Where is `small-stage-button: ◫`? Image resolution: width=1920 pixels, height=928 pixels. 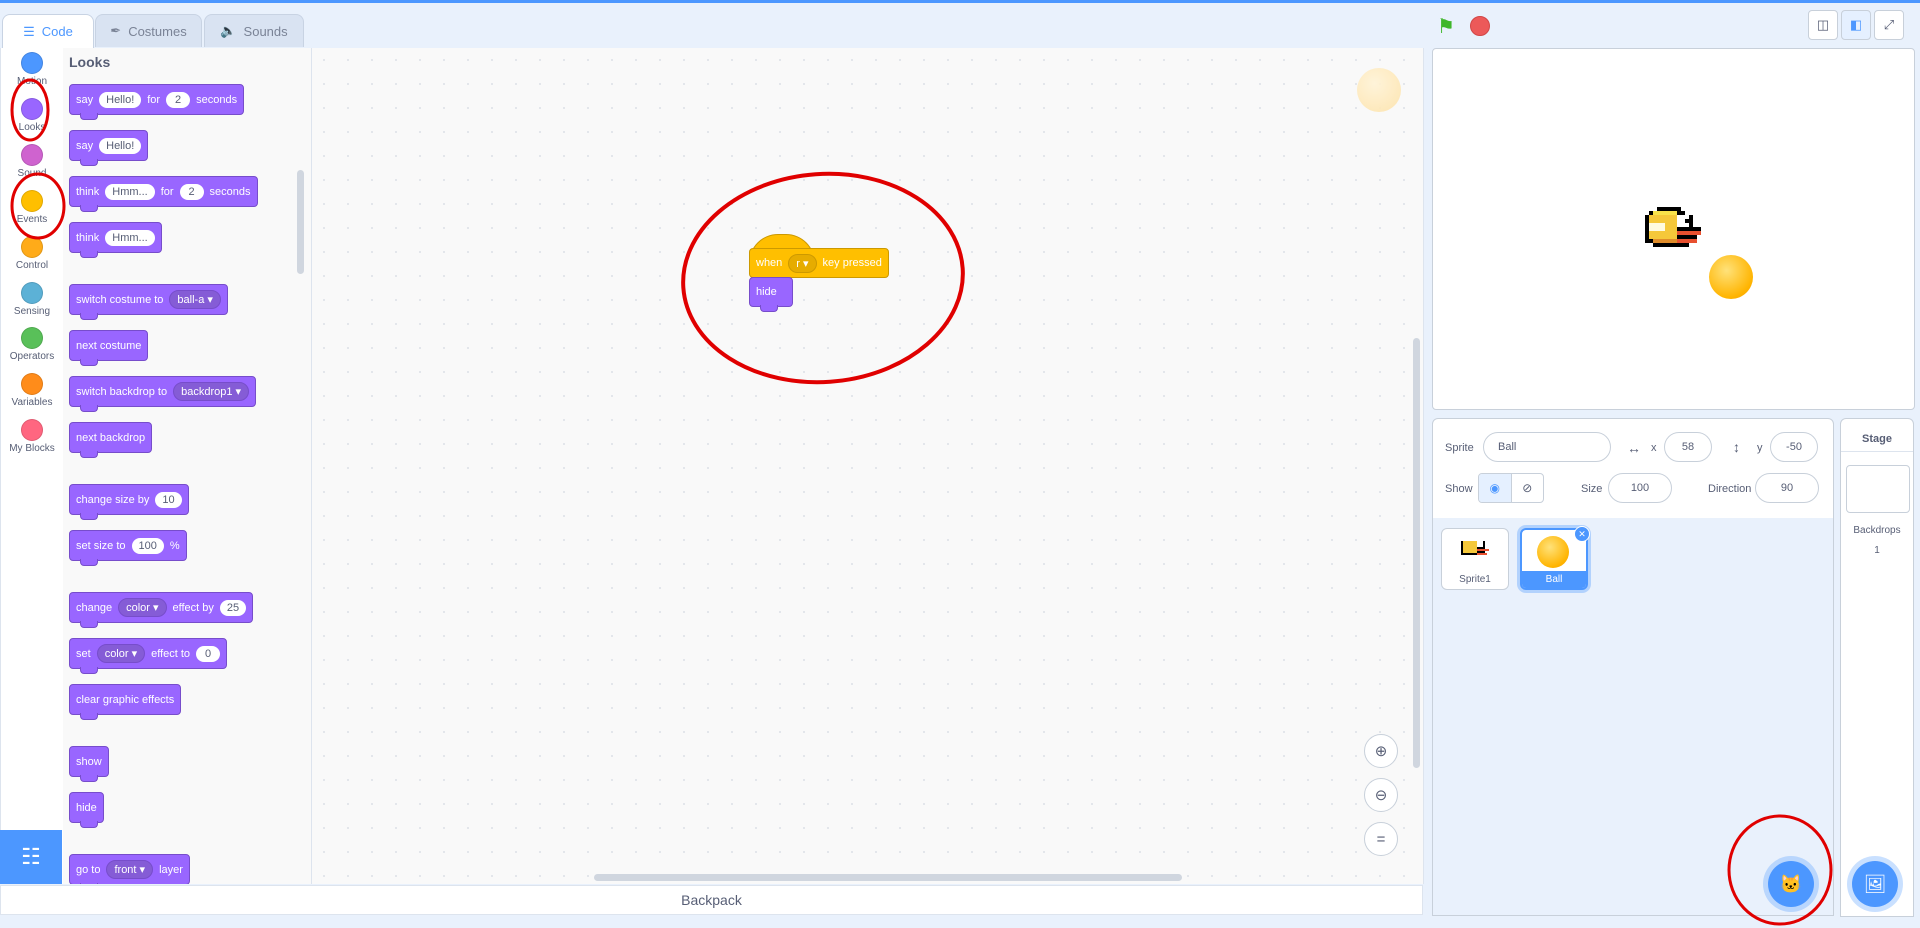
small-stage-button: ◫ is located at coordinates (1823, 25).